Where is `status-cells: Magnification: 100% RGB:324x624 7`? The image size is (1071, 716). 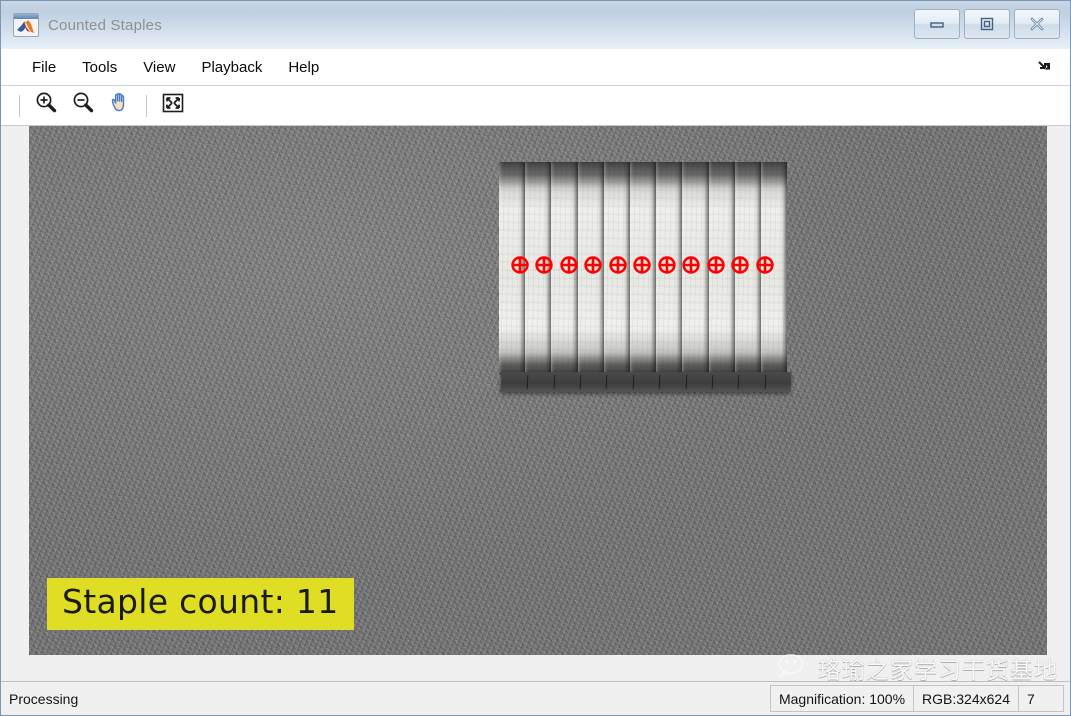 status-cells: Magnification: 100% RGB:324x624 7 is located at coordinates (916, 698).